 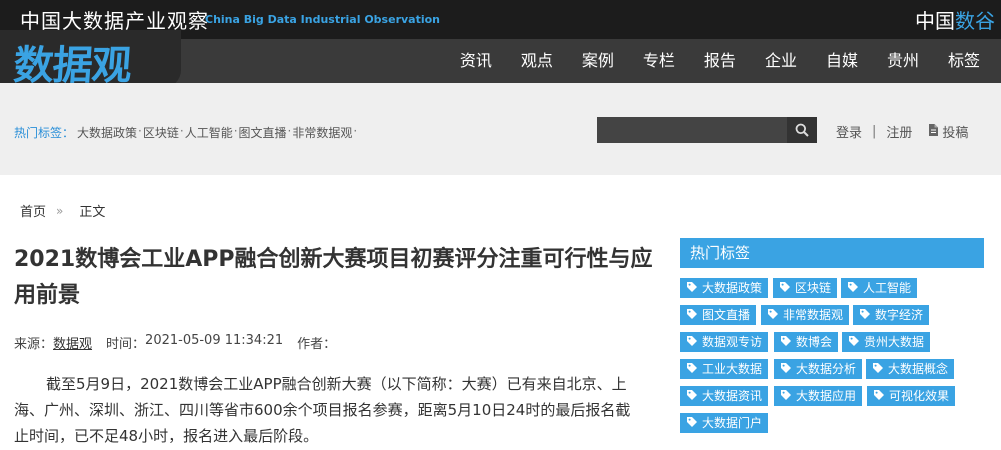 I want to click on article-title: 2021数博会工业APP融合创新大赛项目初赛评分注重可行性与应用前景, so click(x=333, y=277).